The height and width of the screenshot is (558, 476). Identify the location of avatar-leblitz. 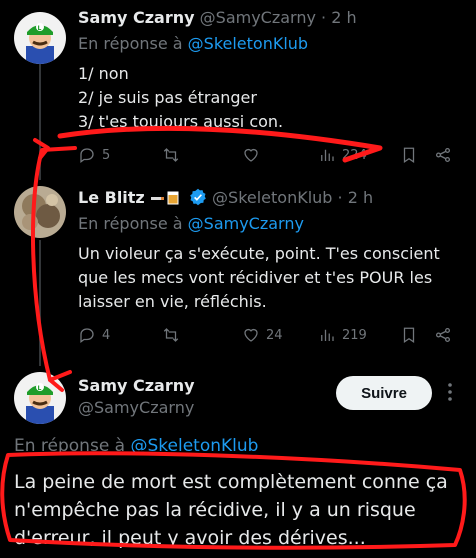
(40, 212).